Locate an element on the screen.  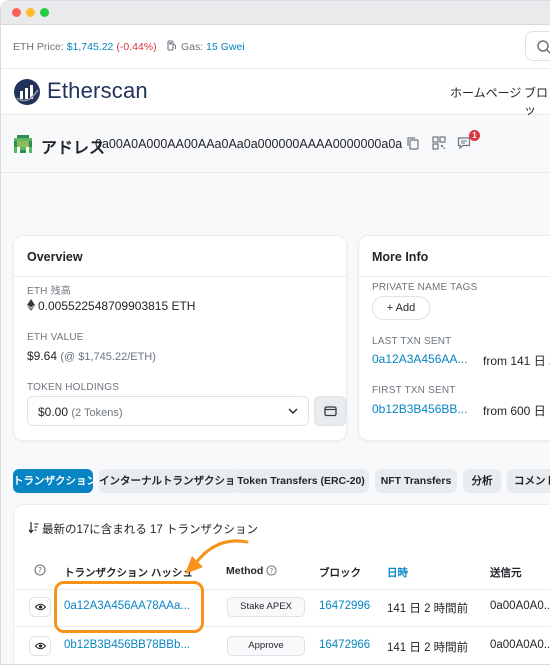
add-name-tag-button: + Add is located at coordinates (401, 308).